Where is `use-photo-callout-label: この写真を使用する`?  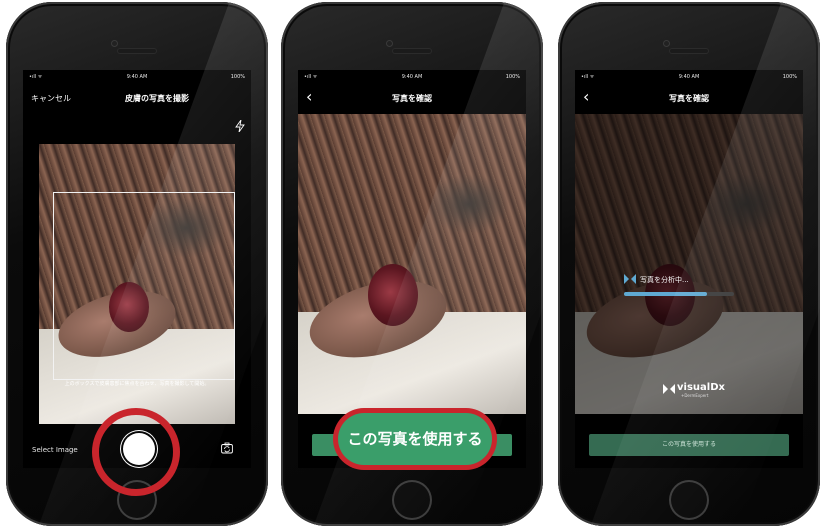
use-photo-callout-label: この写真を使用する is located at coordinates (415, 439).